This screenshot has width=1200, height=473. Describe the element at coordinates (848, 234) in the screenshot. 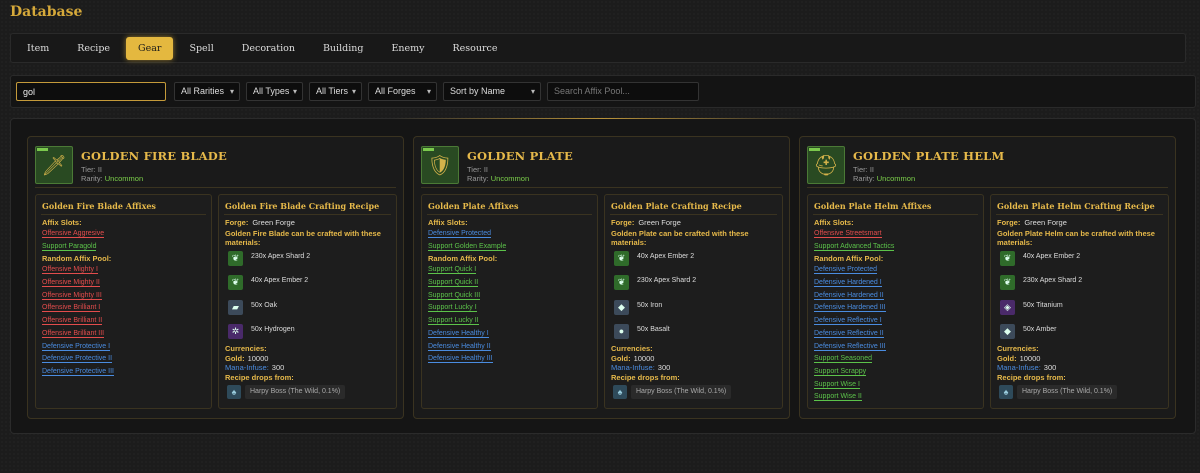

I see `affix-slot-name: Offensive Streetsmart` at that location.